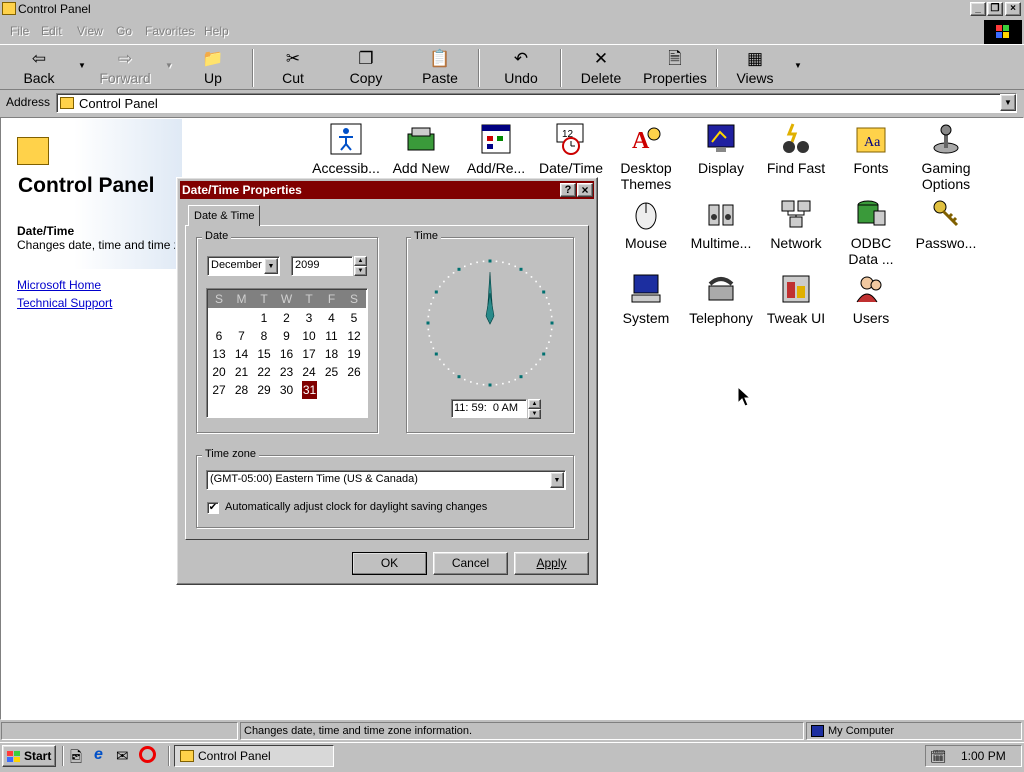  I want to click on time-up-button: ▲, so click(534, 404).